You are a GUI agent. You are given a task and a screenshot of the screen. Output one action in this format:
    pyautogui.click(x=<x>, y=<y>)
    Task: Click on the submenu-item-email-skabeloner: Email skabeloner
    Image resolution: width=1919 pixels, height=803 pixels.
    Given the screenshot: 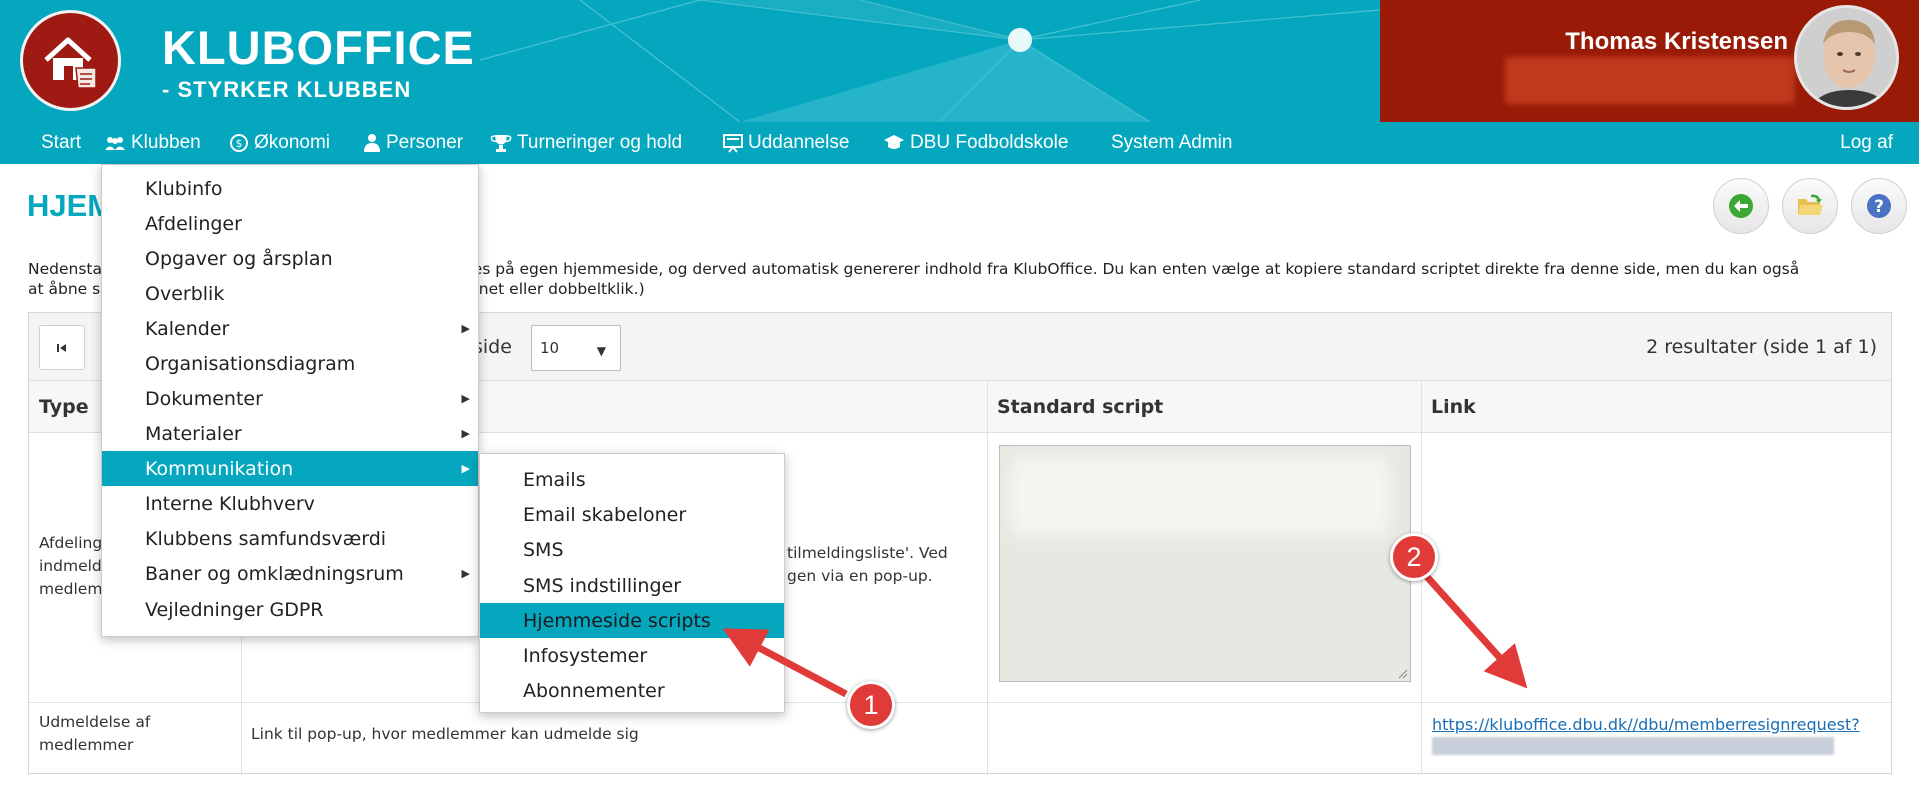 What is the action you would take?
    pyautogui.click(x=632, y=514)
    